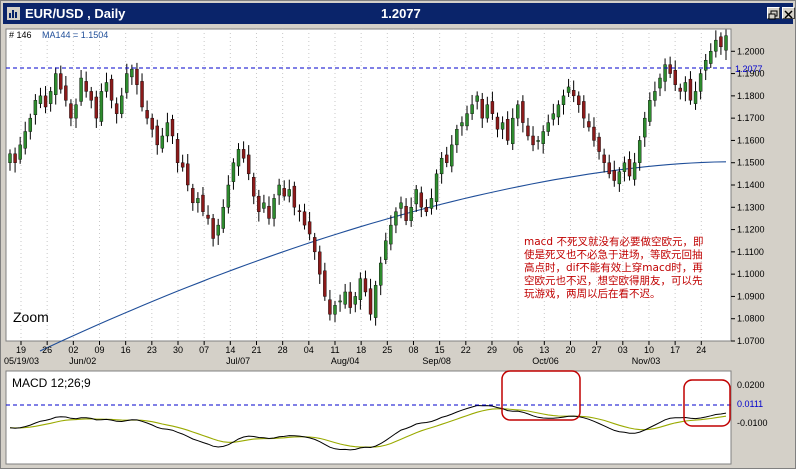  I want to click on restore-button, so click(773, 13).